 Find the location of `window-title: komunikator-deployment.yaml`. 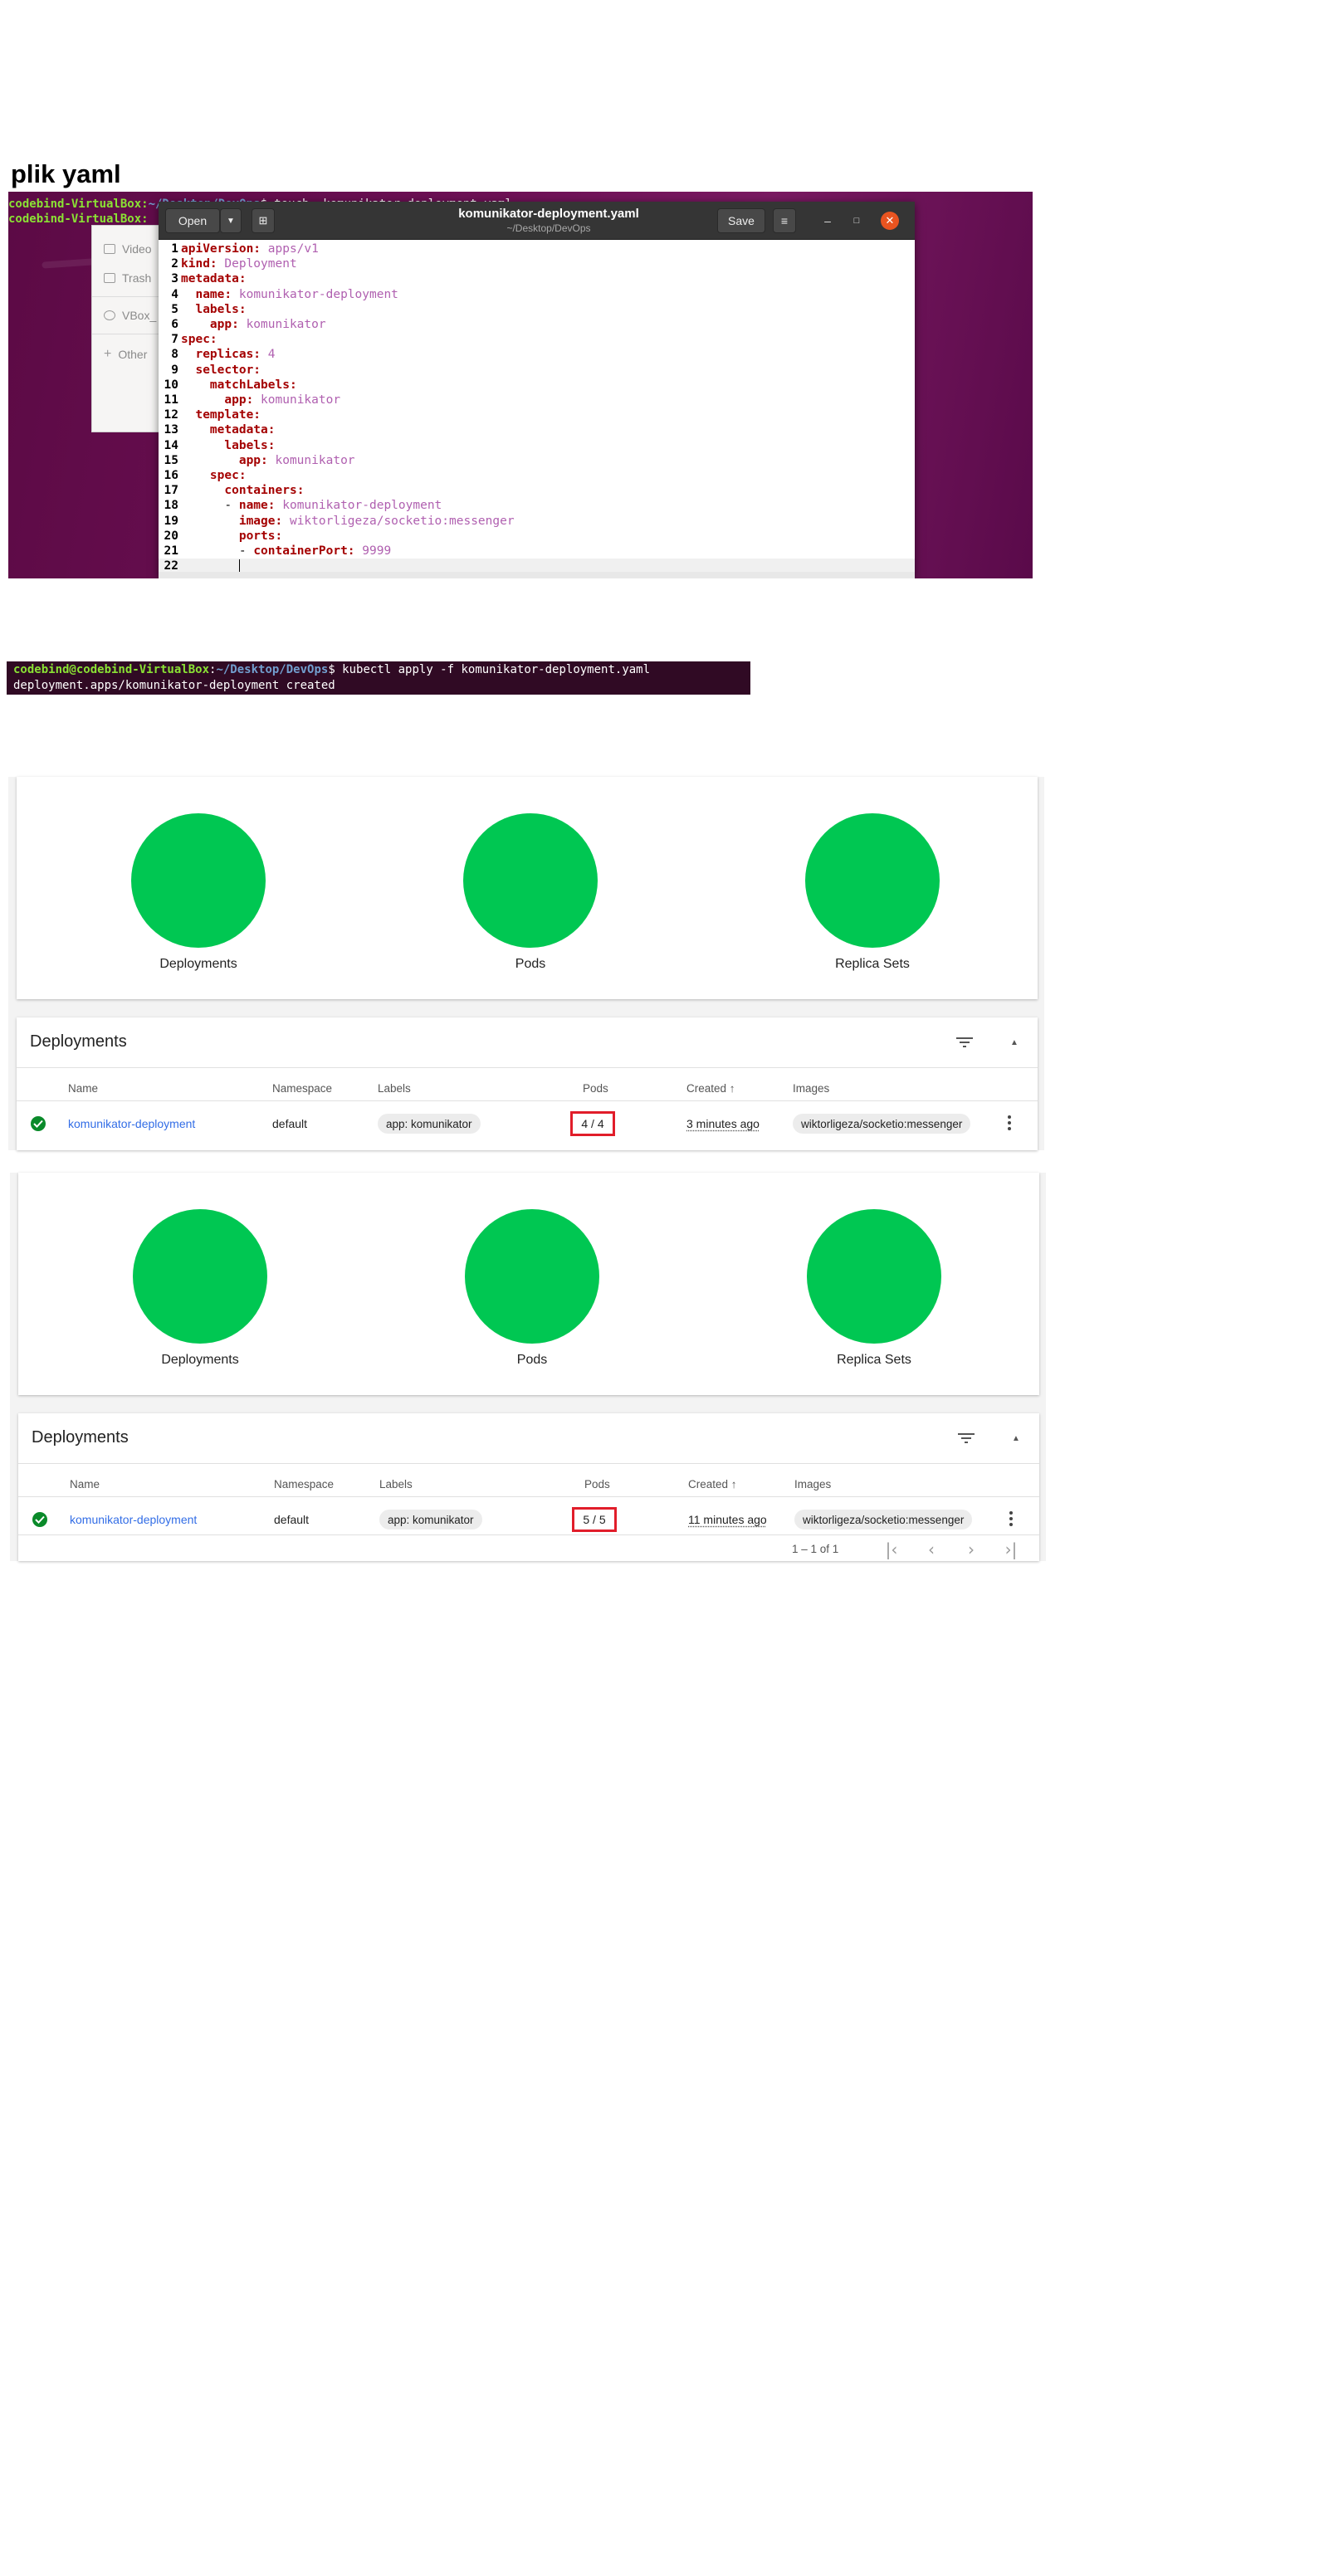

window-title: komunikator-deployment.yaml is located at coordinates (548, 214).